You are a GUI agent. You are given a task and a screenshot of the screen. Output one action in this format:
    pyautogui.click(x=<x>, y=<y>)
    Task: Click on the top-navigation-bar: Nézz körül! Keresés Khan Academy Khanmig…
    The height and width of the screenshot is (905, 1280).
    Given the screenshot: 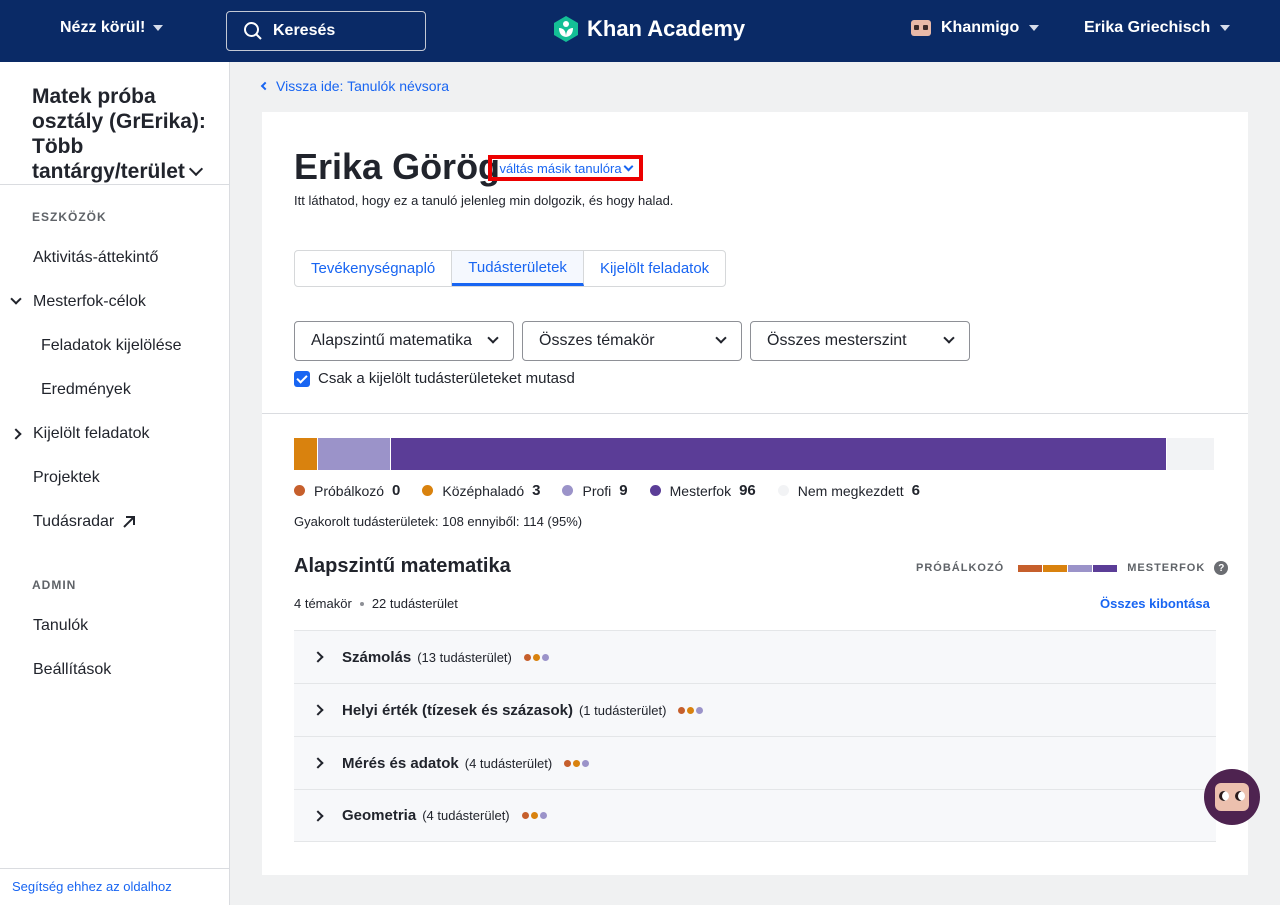 What is the action you would take?
    pyautogui.click(x=640, y=31)
    